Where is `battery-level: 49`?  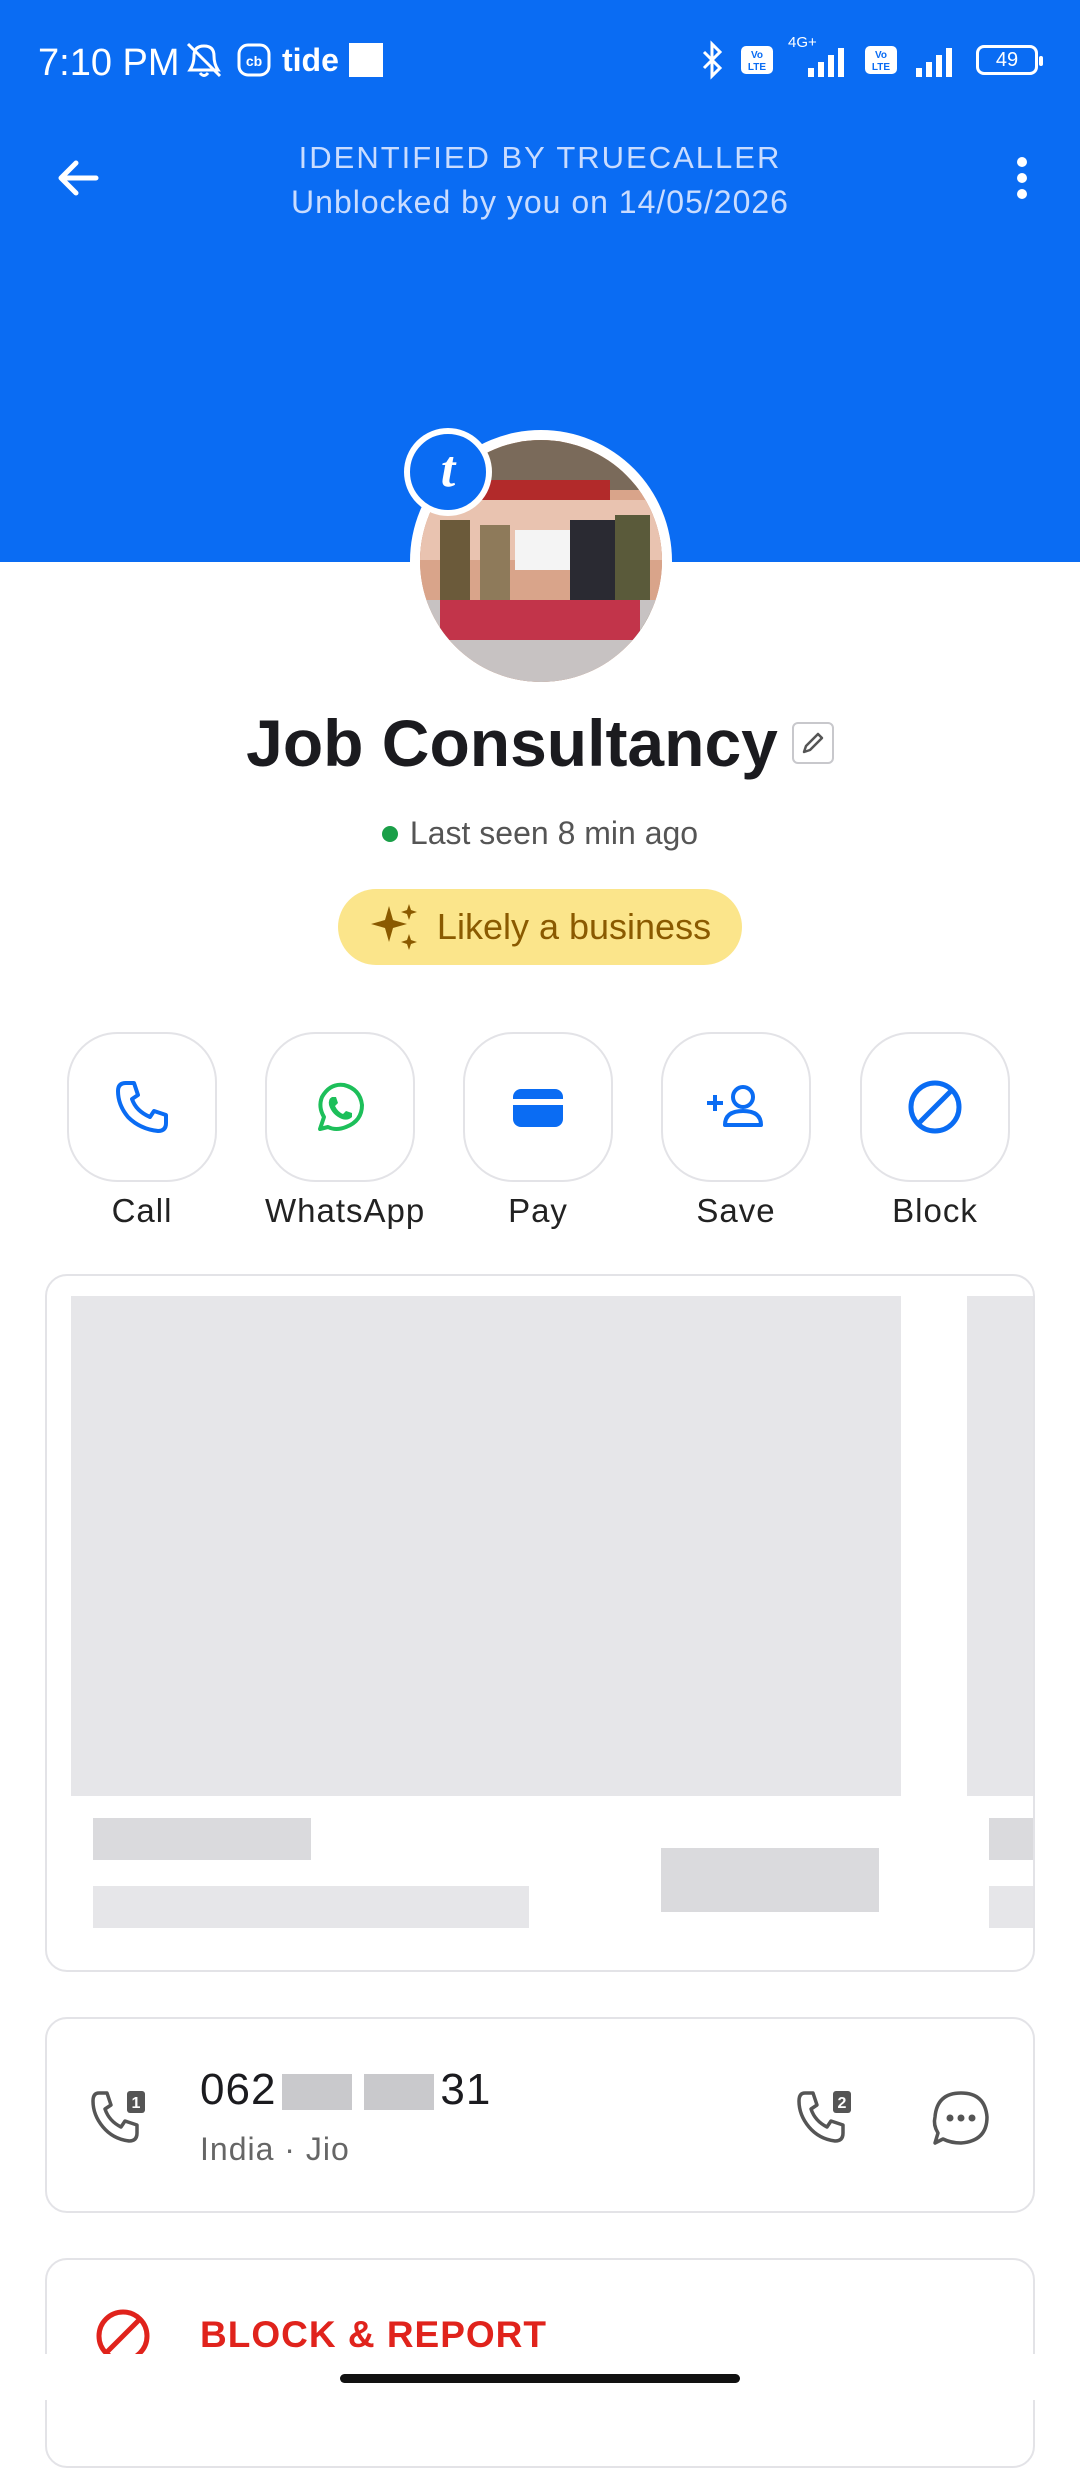 battery-level: 49 is located at coordinates (1007, 59).